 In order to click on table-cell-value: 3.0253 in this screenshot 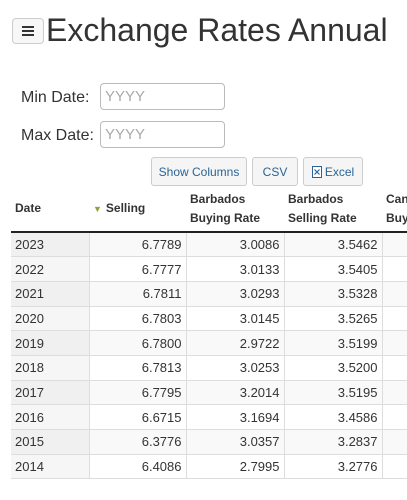, I will do `click(235, 368)`.